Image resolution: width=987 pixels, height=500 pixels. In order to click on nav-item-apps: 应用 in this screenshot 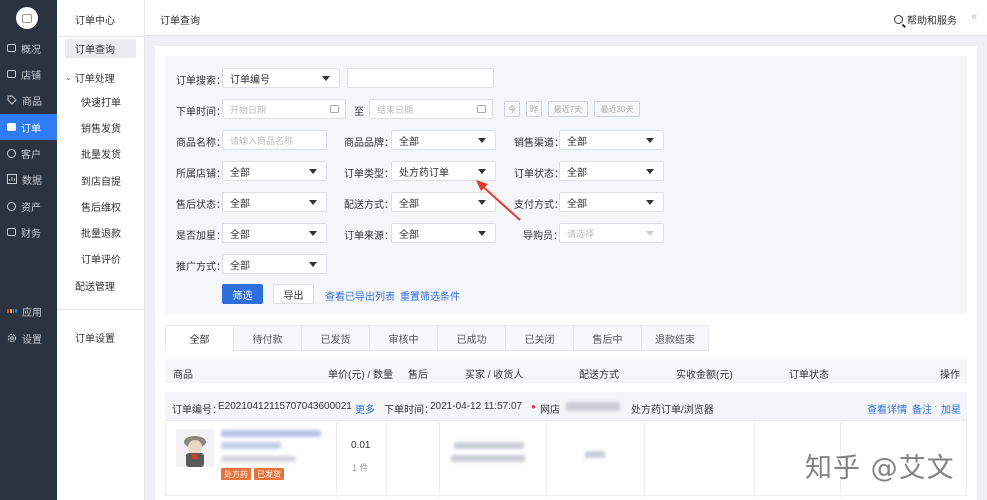, I will do `click(28, 311)`.